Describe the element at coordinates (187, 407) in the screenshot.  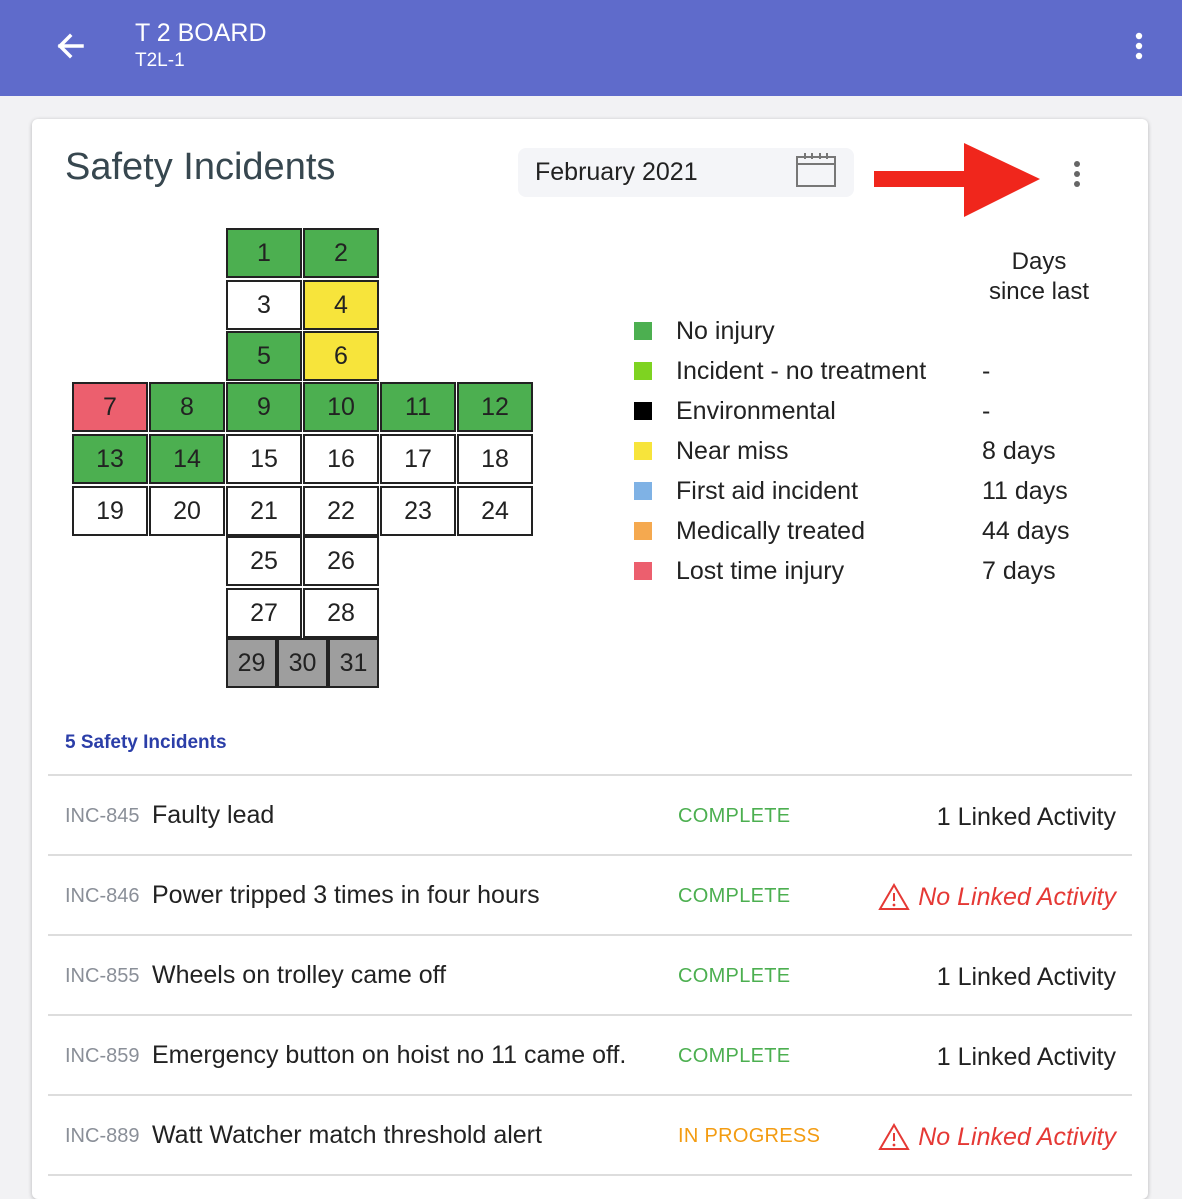
I see `calendar-day-8: 8` at that location.